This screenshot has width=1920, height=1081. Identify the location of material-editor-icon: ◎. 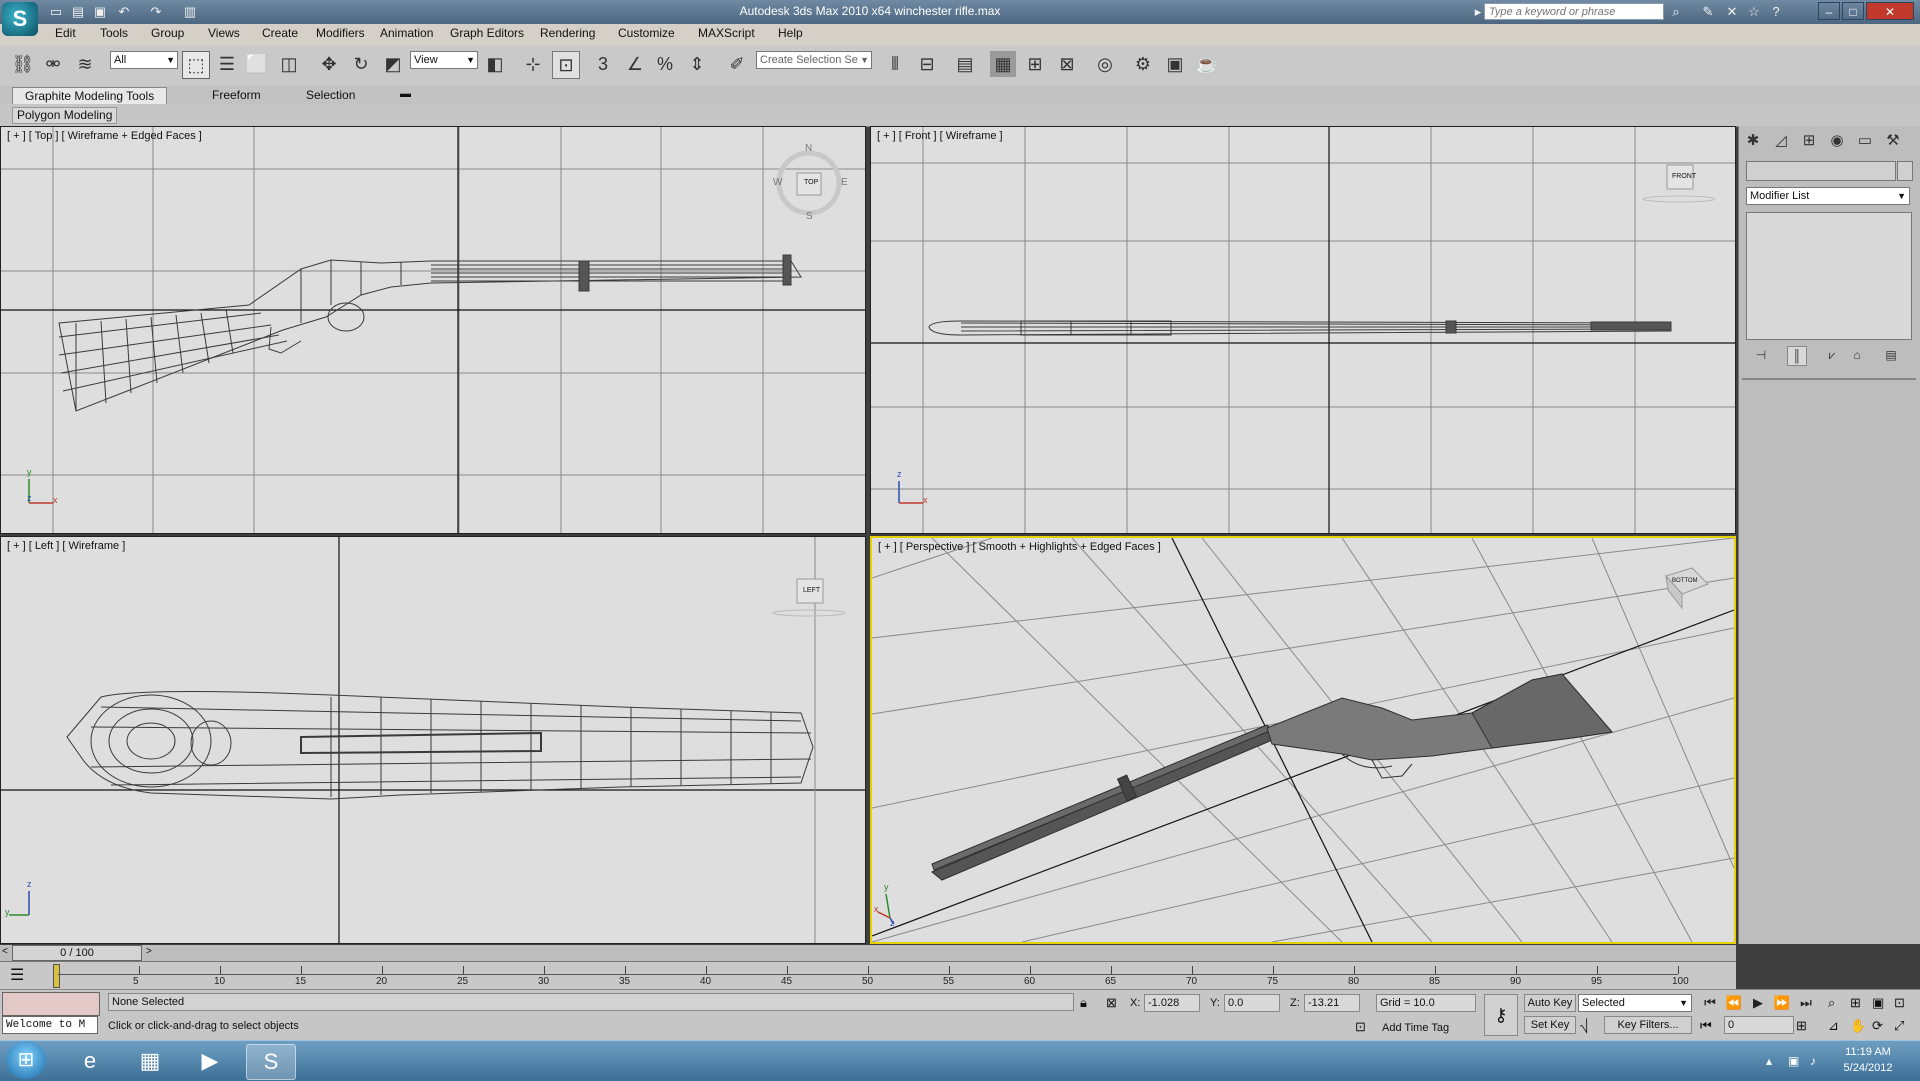
(1105, 64).